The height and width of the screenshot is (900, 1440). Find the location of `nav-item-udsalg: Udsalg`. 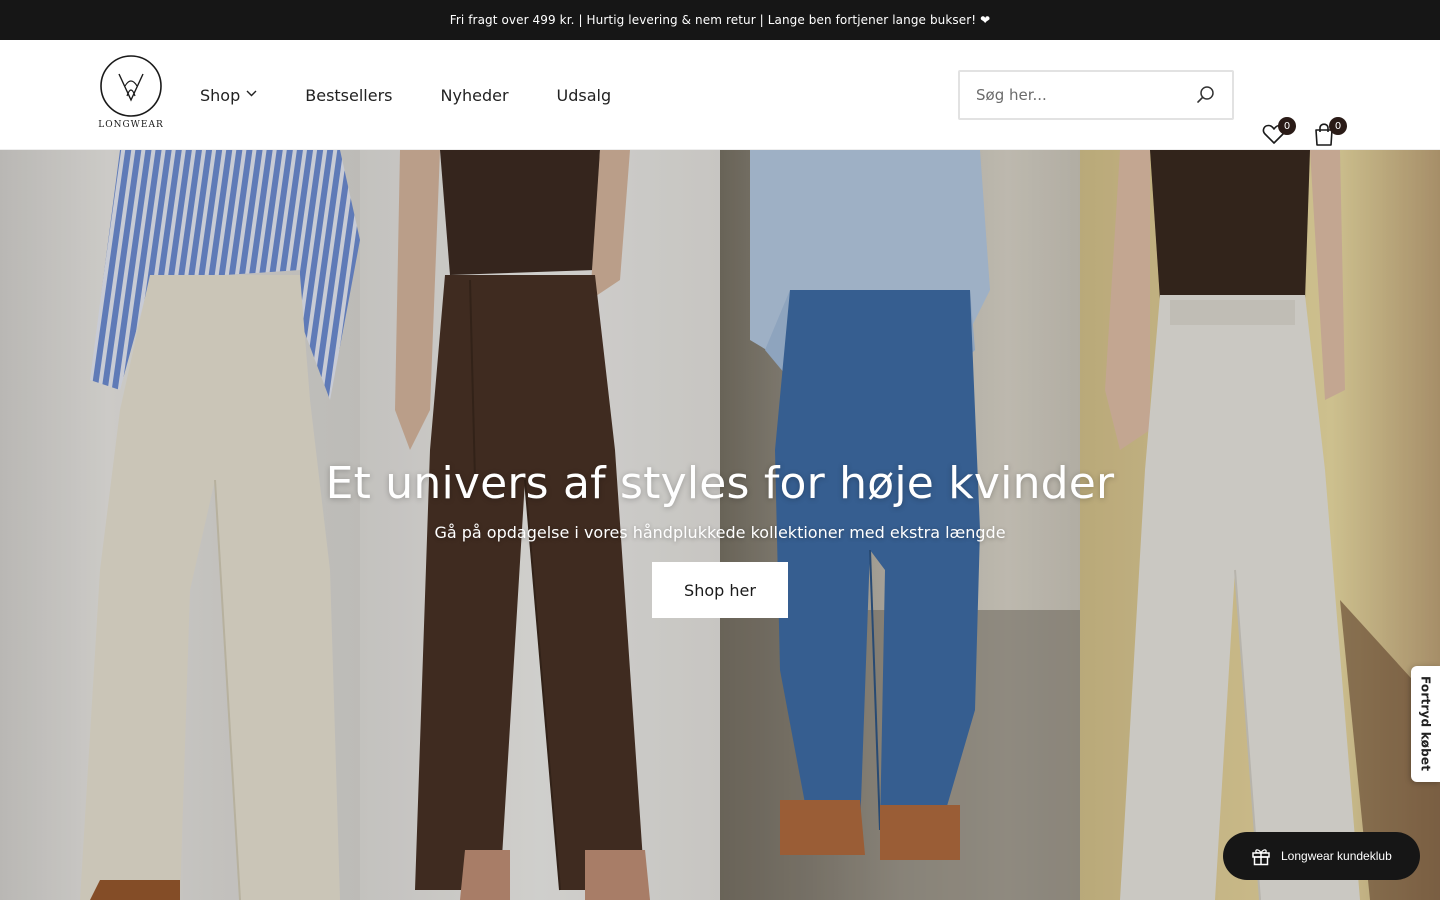

nav-item-udsalg: Udsalg is located at coordinates (584, 95).